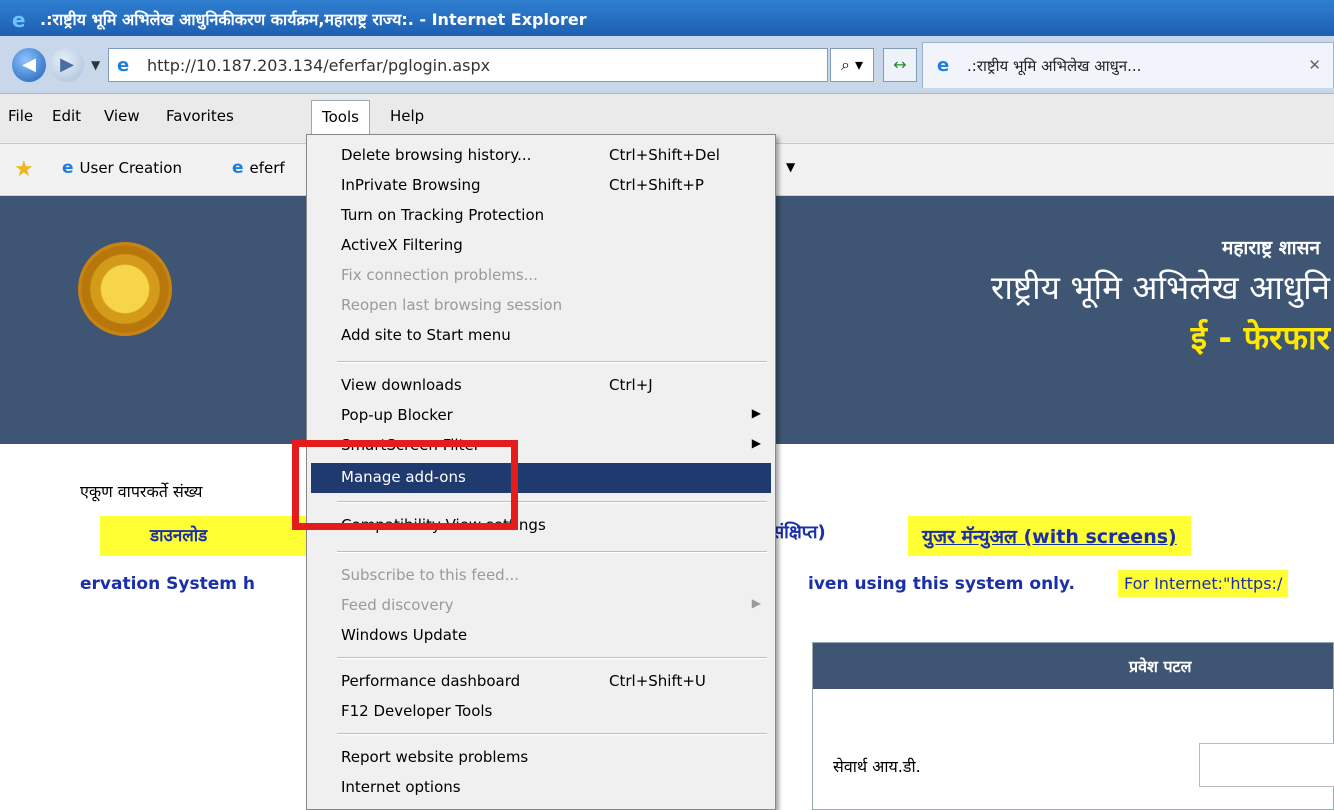  What do you see at coordinates (1266, 765) in the screenshot?
I see `sevarth-id-input` at bounding box center [1266, 765].